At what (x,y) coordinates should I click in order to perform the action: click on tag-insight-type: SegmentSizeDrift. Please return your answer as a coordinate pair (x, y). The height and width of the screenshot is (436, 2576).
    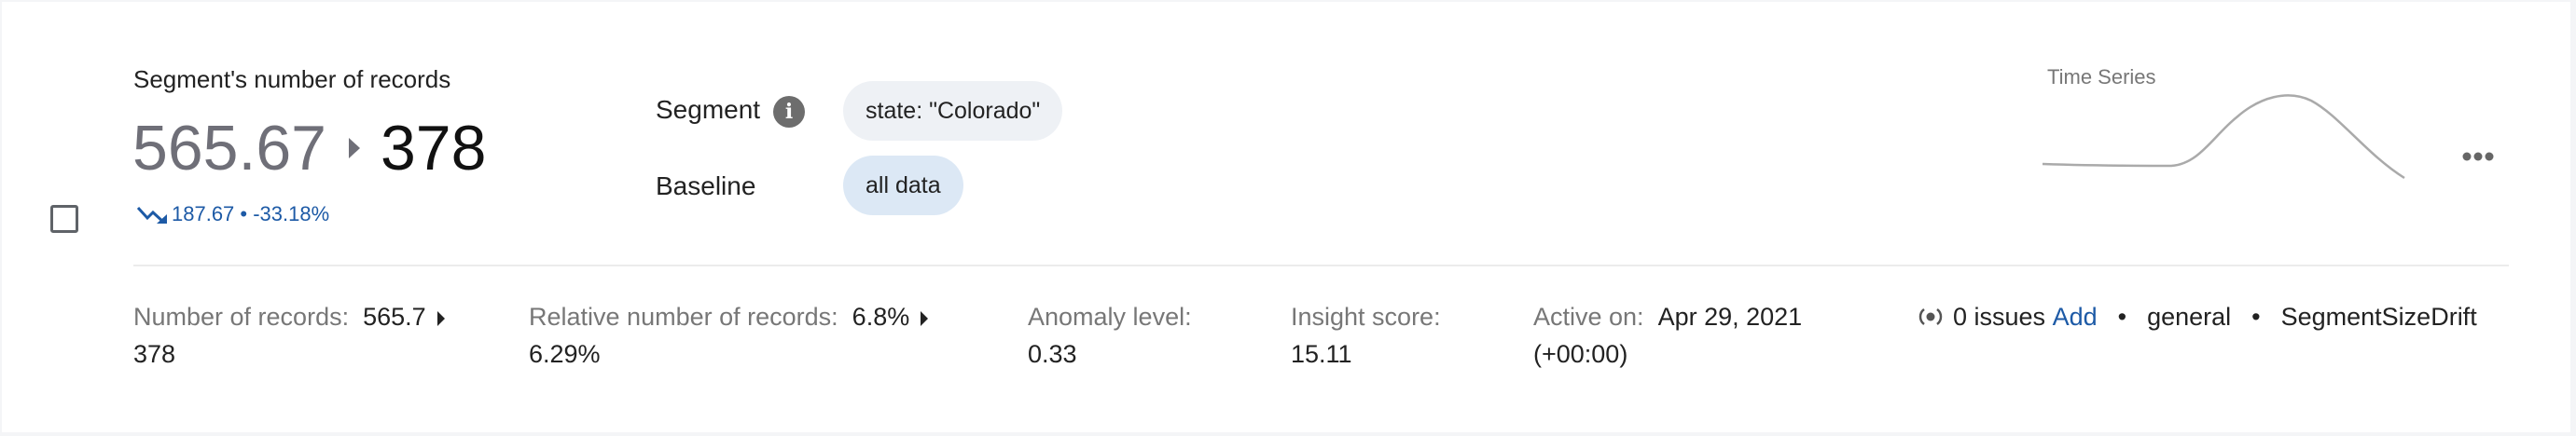
    Looking at the image, I should click on (2379, 317).